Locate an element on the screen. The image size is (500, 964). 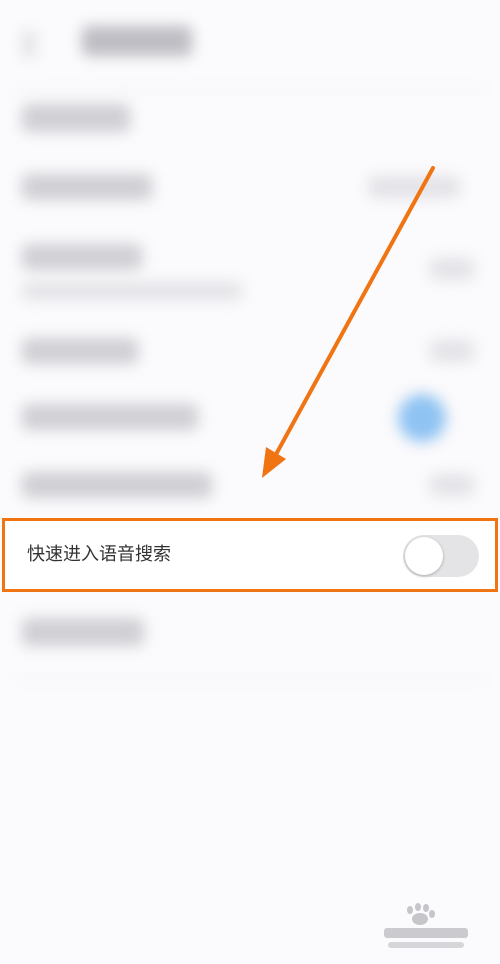
toggle-knob is located at coordinates (424, 556).